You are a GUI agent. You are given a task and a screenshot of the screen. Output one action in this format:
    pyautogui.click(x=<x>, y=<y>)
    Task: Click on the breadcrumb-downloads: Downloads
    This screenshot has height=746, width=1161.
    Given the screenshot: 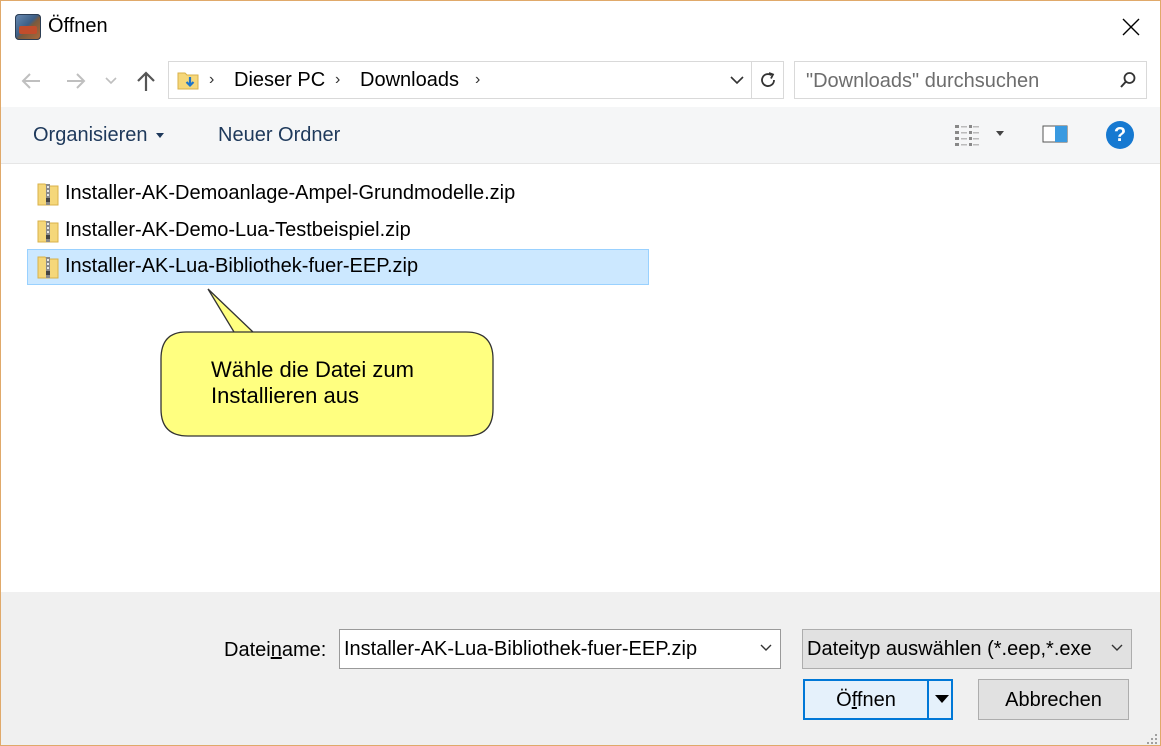 What is the action you would take?
    pyautogui.click(x=409, y=80)
    